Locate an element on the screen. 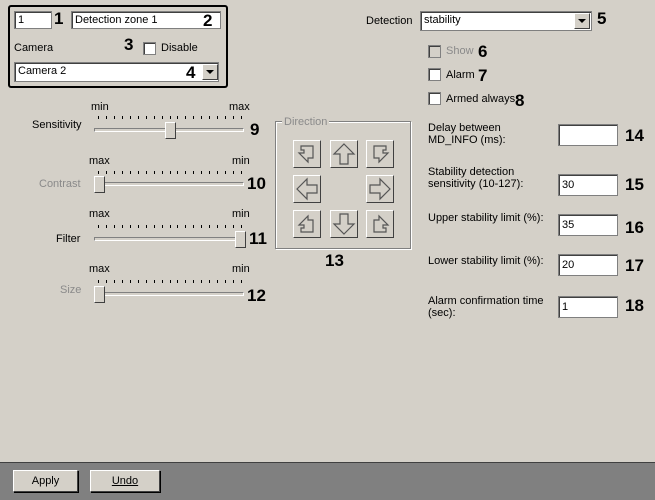 This screenshot has width=655, height=500. alarm-confirmation-field: 1 is located at coordinates (588, 307).